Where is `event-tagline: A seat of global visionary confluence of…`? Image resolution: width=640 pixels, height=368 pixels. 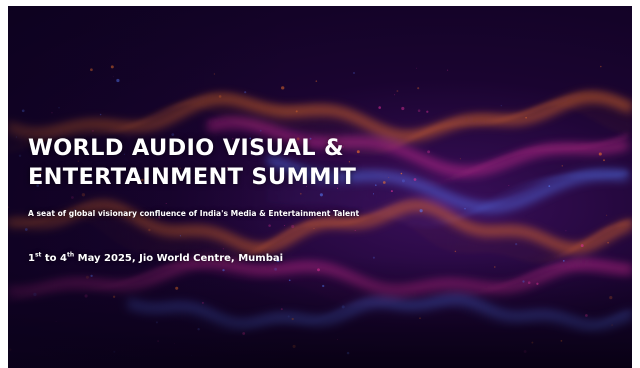 event-tagline: A seat of global visionary confluence of… is located at coordinates (194, 213).